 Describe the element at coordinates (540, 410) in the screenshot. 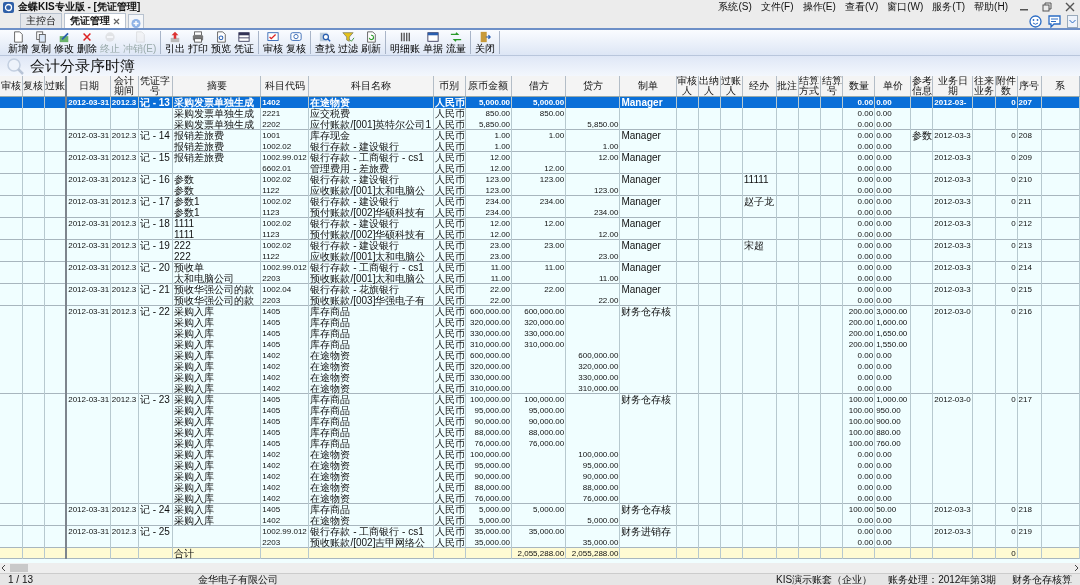

I see `table-row: 采购入库 1405 库存商品 人民币 95,000.00 95,000.00 100.00 950.00` at that location.